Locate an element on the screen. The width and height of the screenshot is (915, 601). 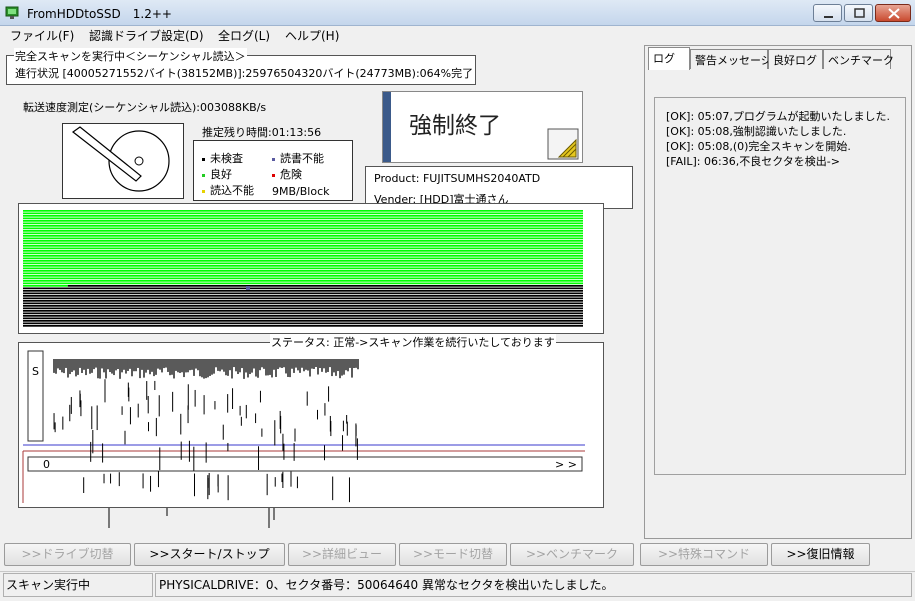
detail-view-button: >>詳細ビュー is located at coordinates (342, 554).